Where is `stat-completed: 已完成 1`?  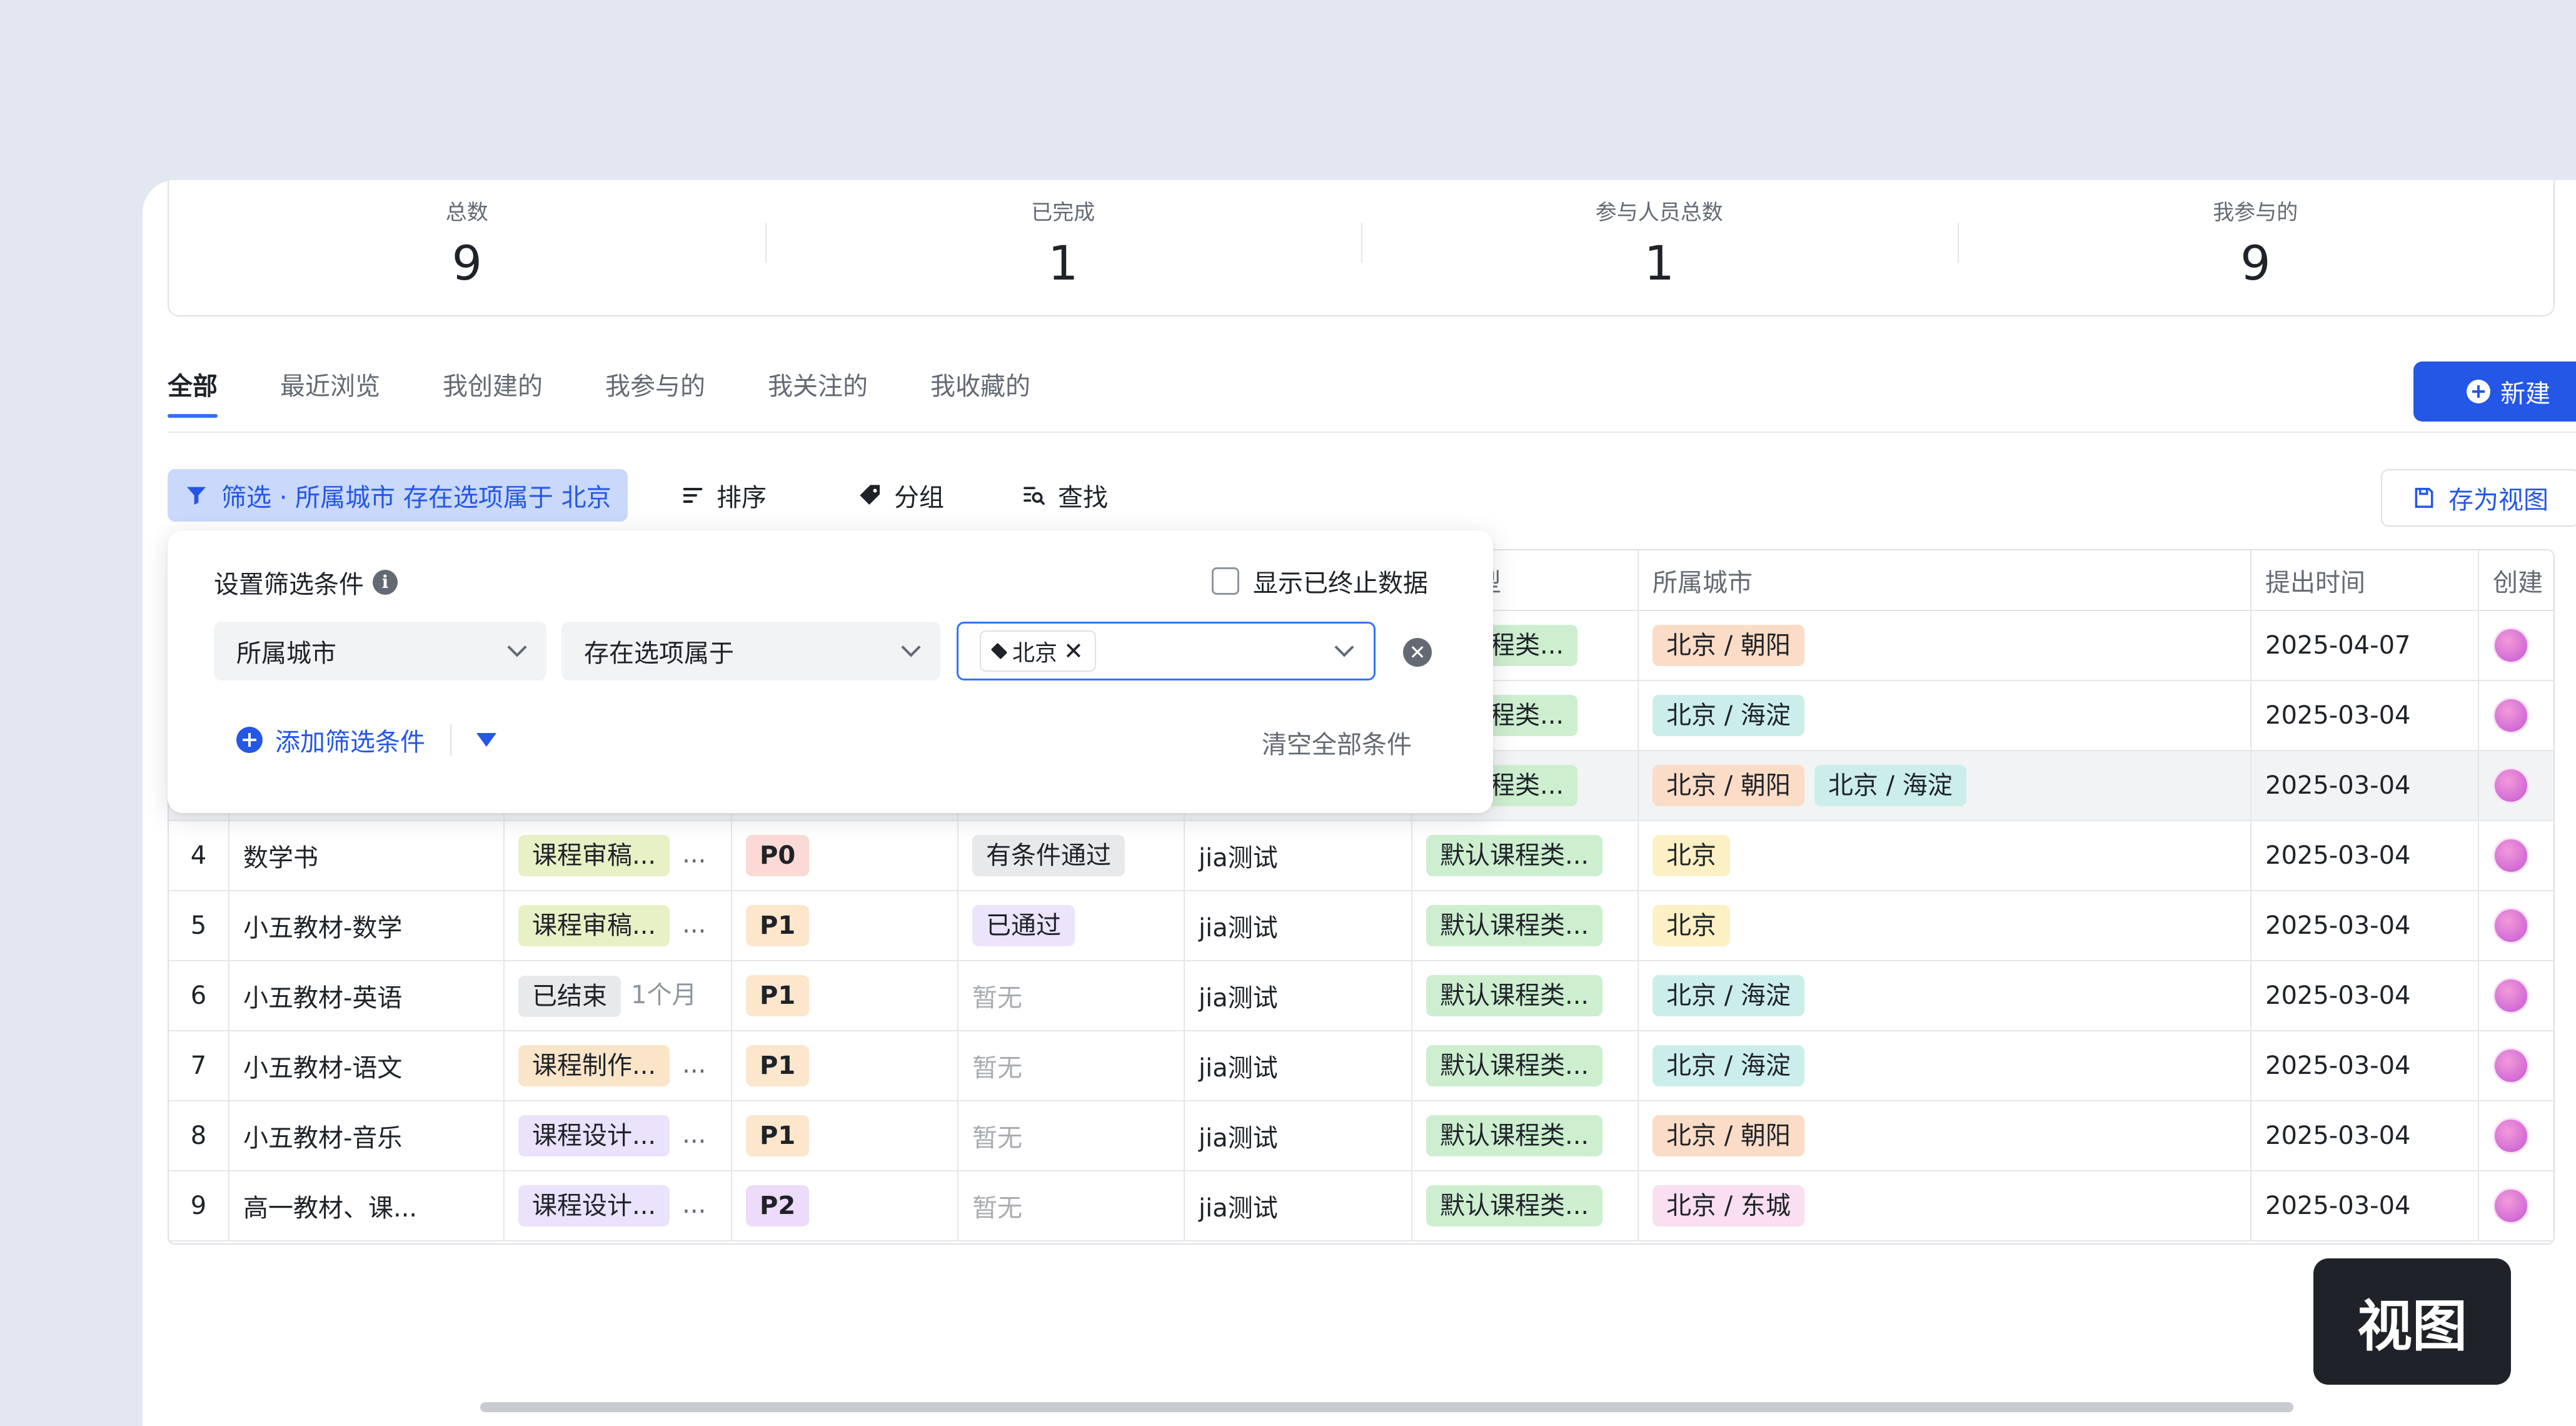 stat-completed: 已完成 1 is located at coordinates (1063, 247).